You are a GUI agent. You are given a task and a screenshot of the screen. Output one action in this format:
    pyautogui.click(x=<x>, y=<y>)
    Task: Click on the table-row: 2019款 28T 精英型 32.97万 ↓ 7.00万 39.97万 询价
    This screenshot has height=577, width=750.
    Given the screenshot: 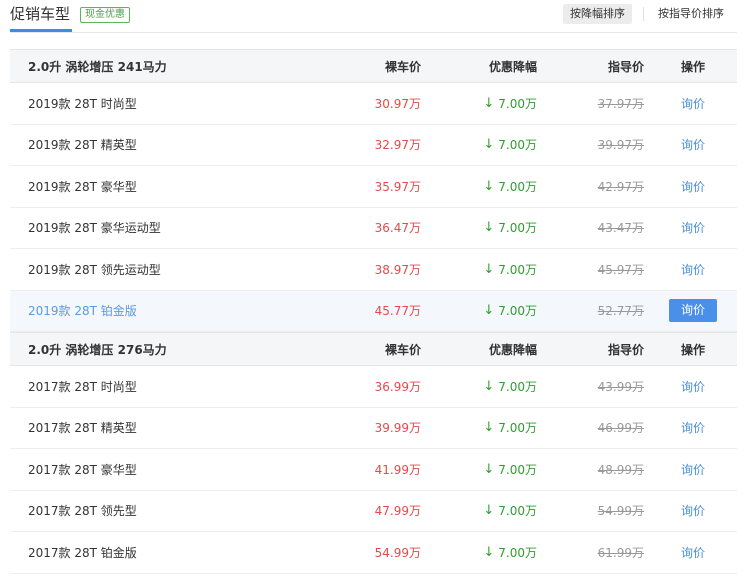 What is the action you would take?
    pyautogui.click(x=373, y=145)
    